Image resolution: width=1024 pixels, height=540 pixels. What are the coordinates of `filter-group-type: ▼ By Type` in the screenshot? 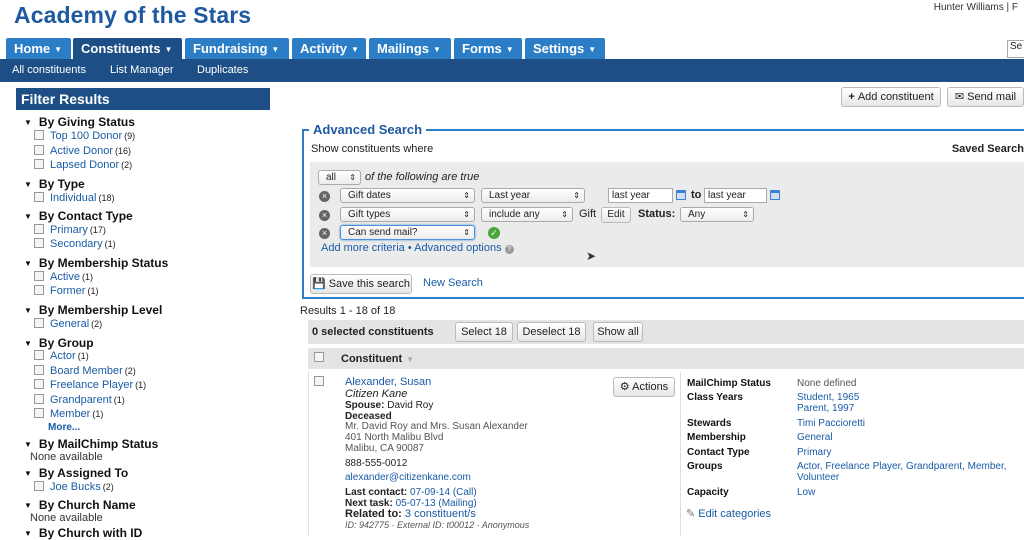 It's located at (54, 184).